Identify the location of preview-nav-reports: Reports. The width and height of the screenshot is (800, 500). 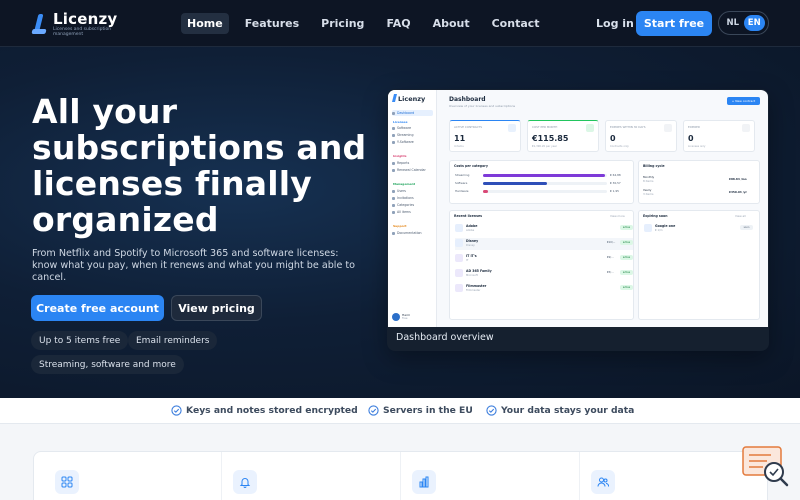
(400, 163).